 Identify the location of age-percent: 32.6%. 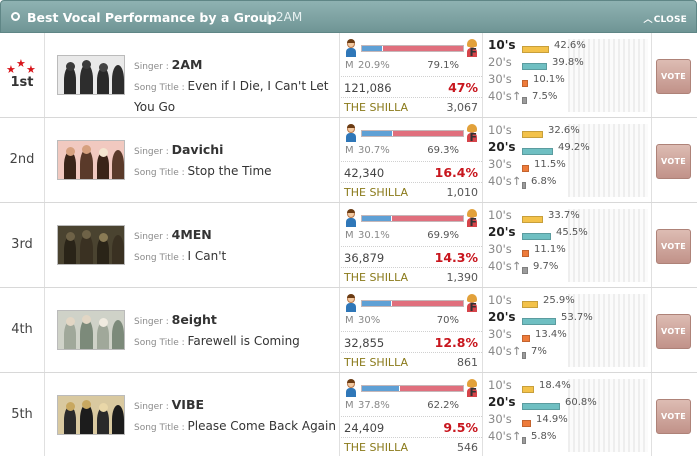
(564, 130).